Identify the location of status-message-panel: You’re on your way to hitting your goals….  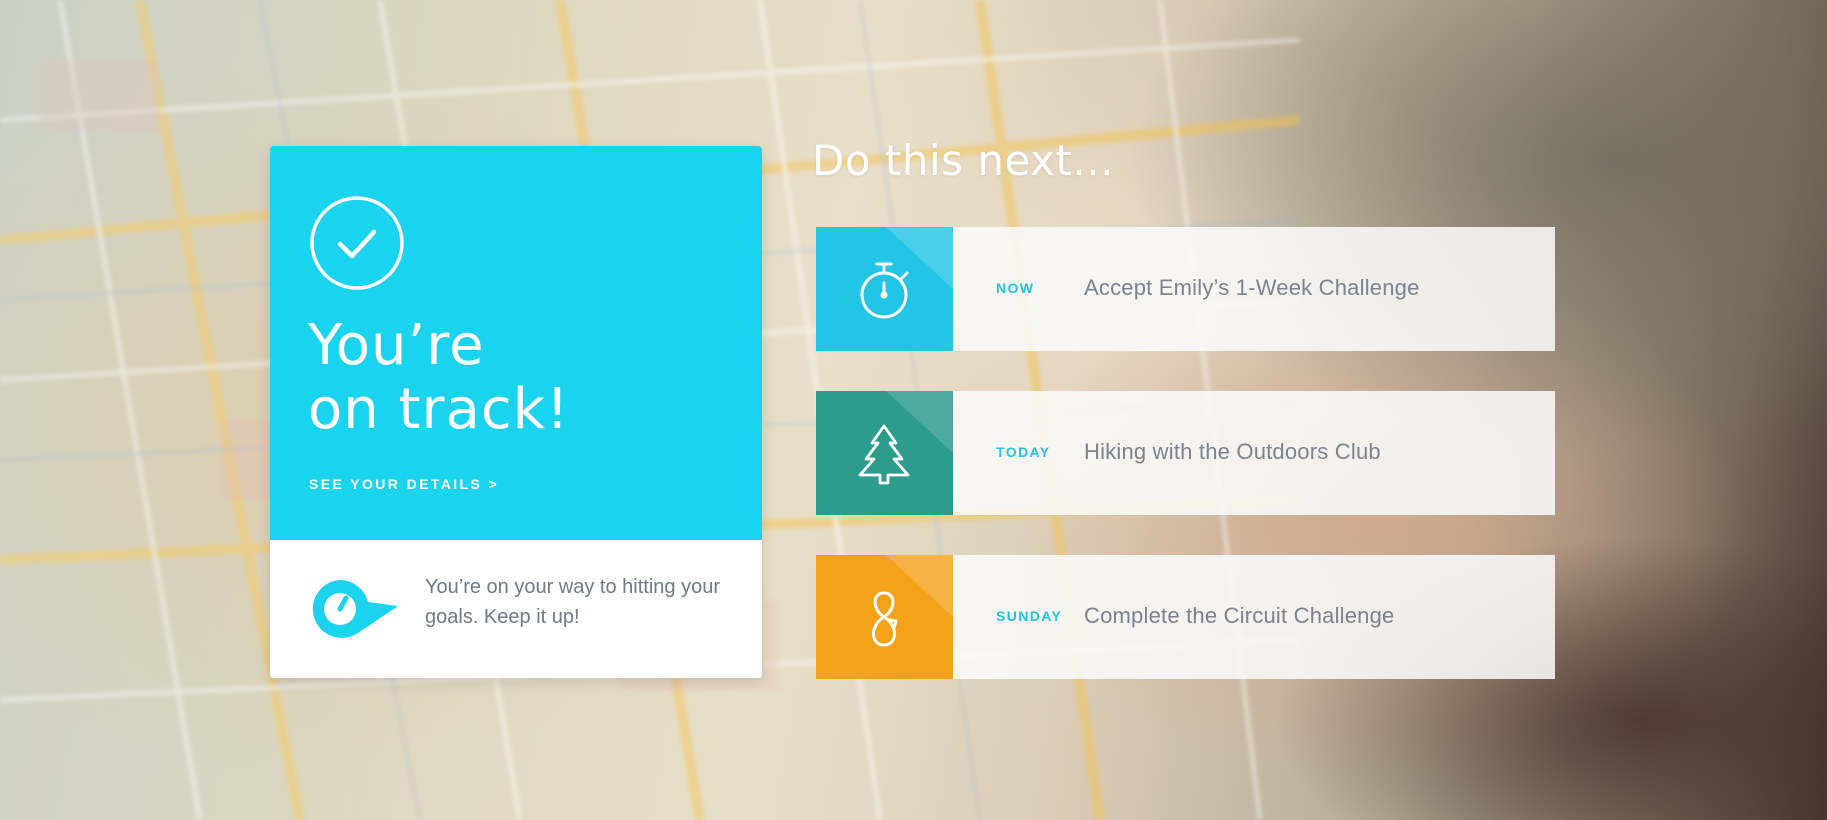
(516, 609).